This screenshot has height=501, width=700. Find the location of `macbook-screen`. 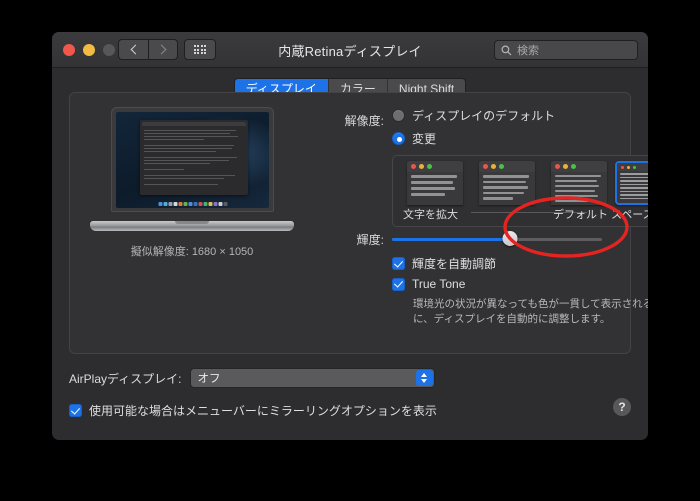

macbook-screen is located at coordinates (192, 160).